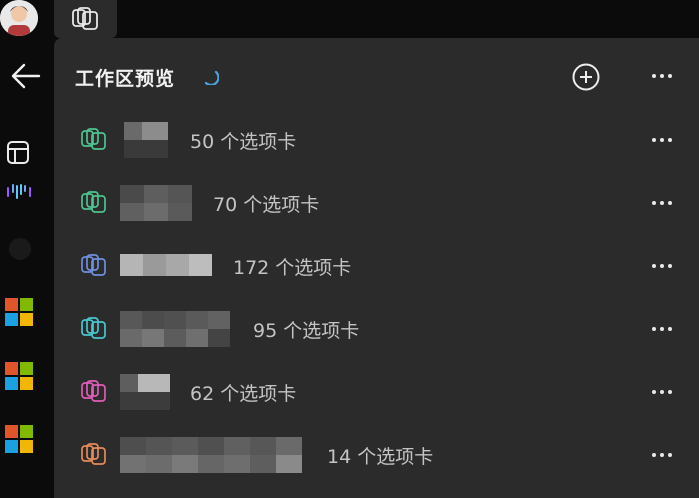  What do you see at coordinates (586, 77) in the screenshot?
I see `plus-circle-icon` at bounding box center [586, 77].